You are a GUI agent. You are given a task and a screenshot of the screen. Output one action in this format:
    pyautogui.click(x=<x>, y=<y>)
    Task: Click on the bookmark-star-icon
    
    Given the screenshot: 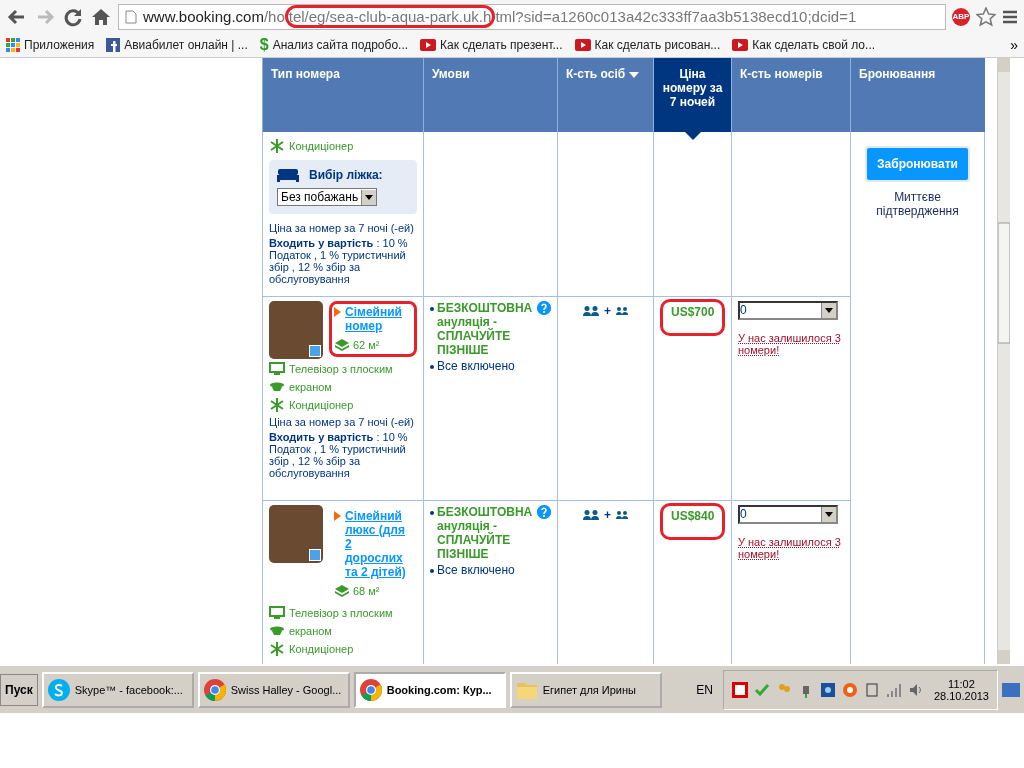 What is the action you would take?
    pyautogui.click(x=986, y=16)
    